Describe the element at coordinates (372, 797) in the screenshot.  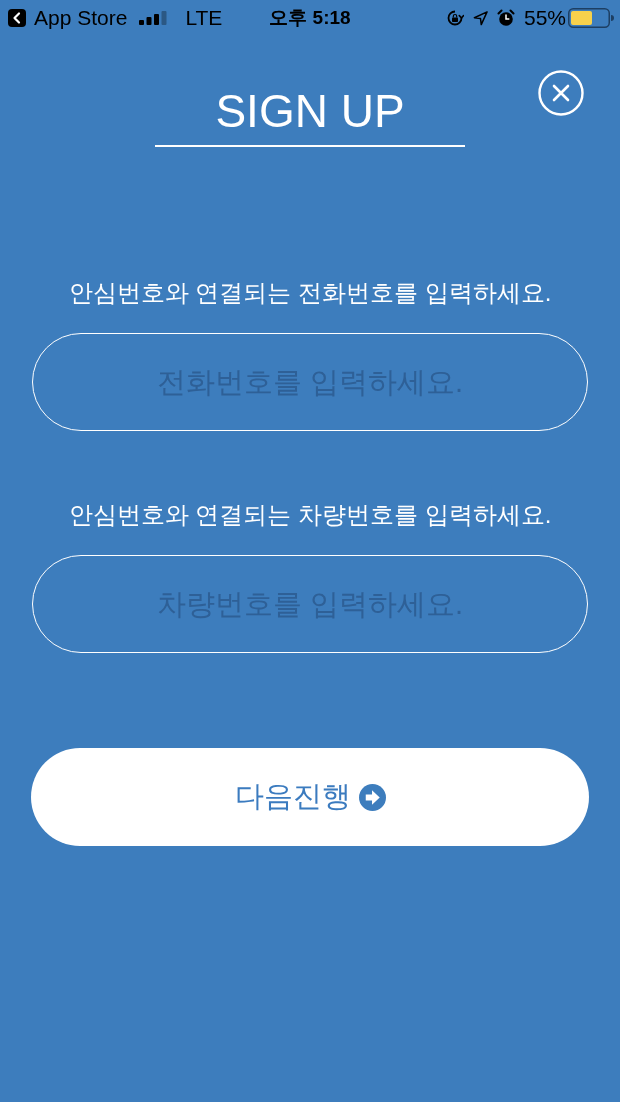
I see `arrow-right-icon` at that location.